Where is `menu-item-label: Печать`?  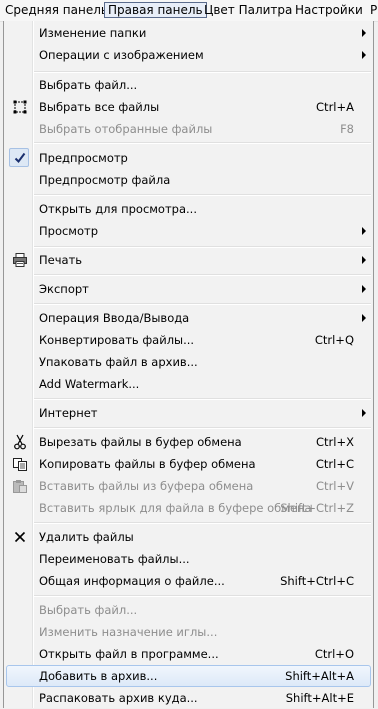 menu-item-label: Печать is located at coordinates (61, 260).